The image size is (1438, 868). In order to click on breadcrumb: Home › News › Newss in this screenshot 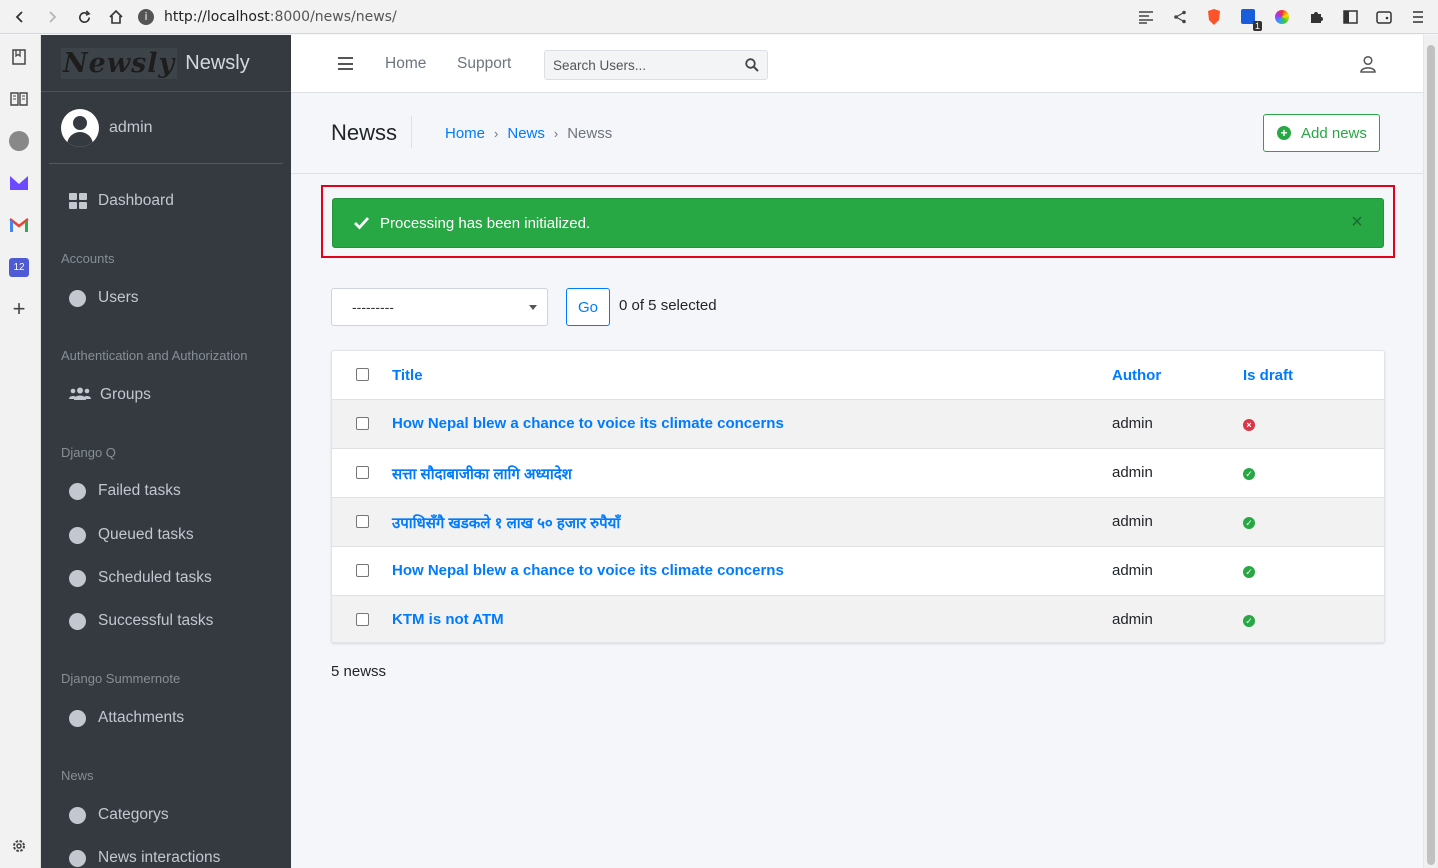, I will do `click(528, 133)`.